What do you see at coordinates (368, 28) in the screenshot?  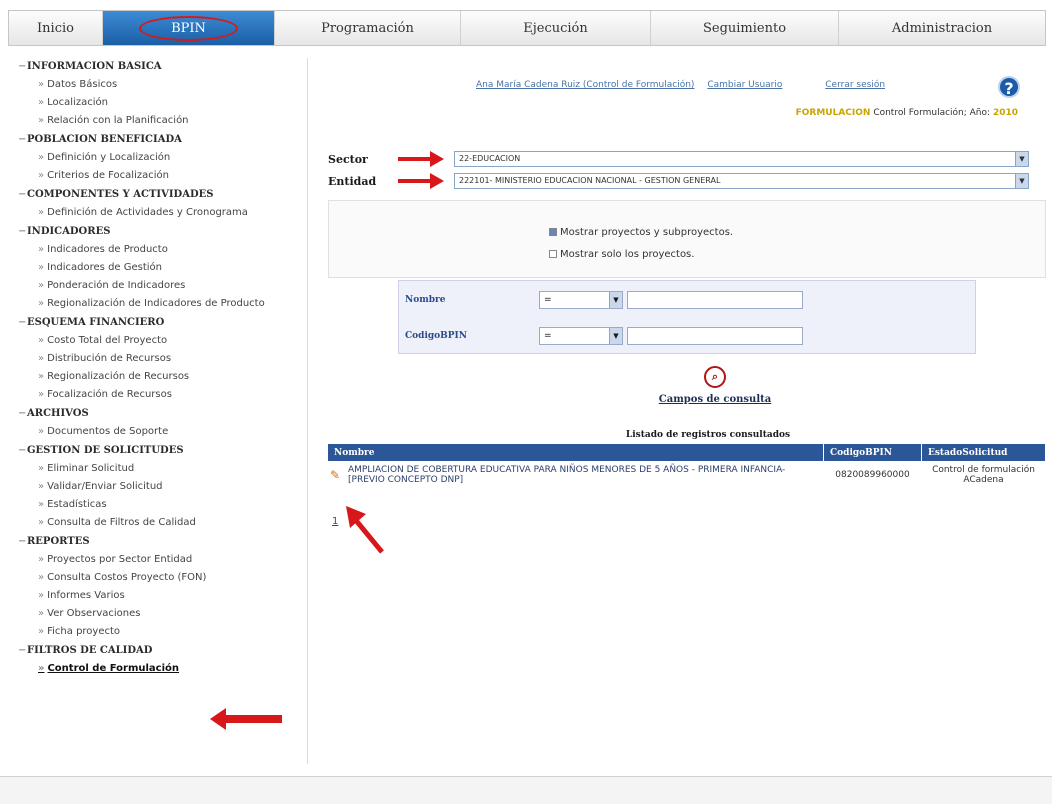 I see `tab-programacion: Programación` at bounding box center [368, 28].